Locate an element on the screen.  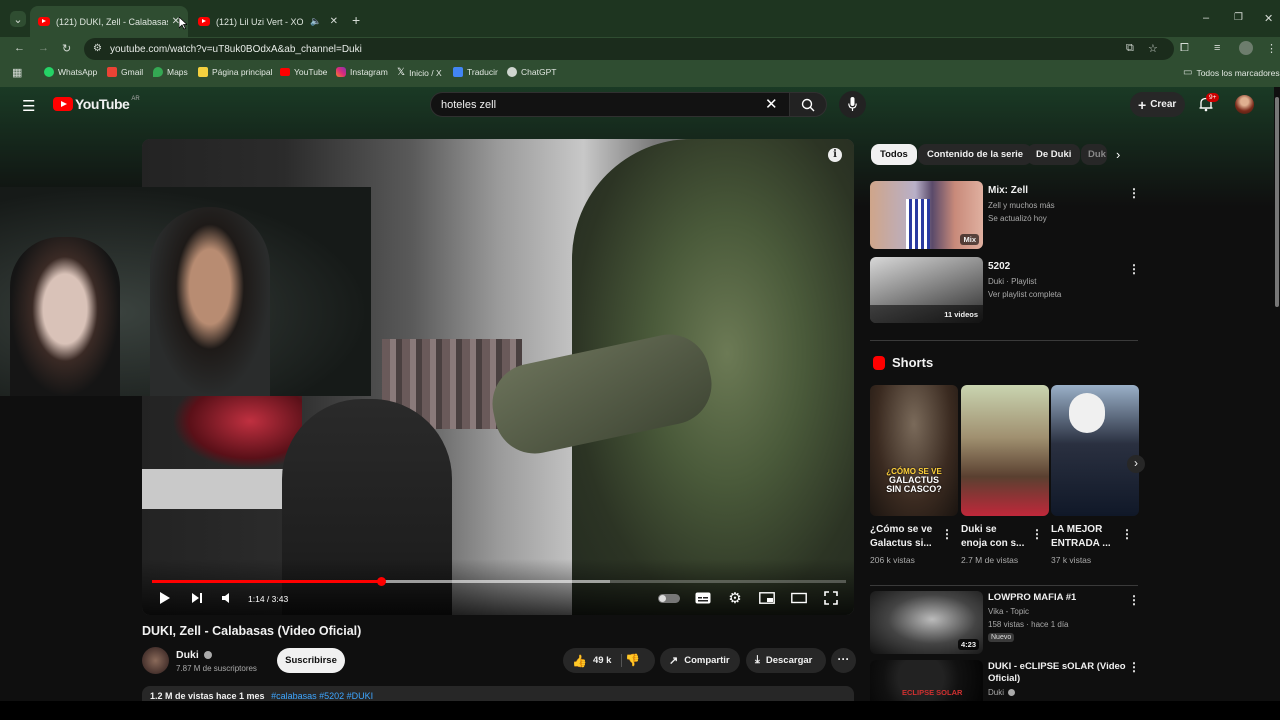
hashtags: #calabasas #5202 #DUKI is located at coordinates (322, 696).